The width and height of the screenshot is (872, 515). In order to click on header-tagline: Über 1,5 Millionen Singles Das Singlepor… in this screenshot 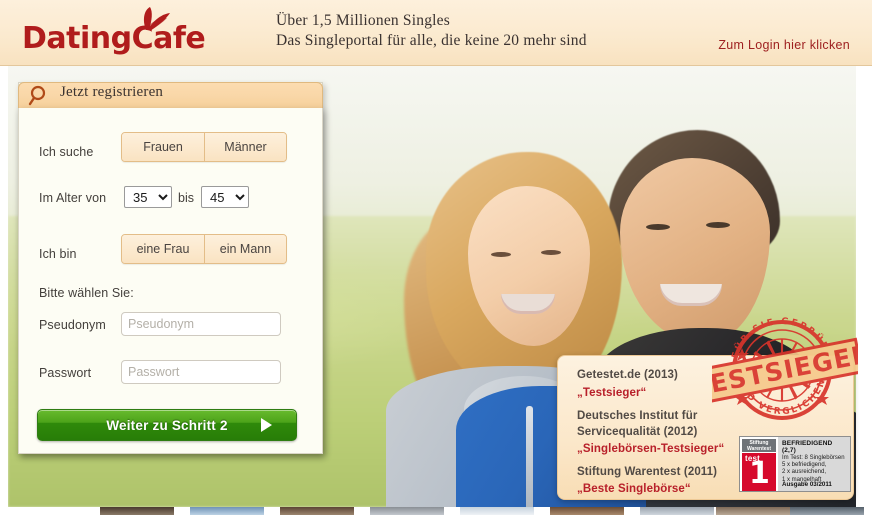, I will do `click(431, 31)`.